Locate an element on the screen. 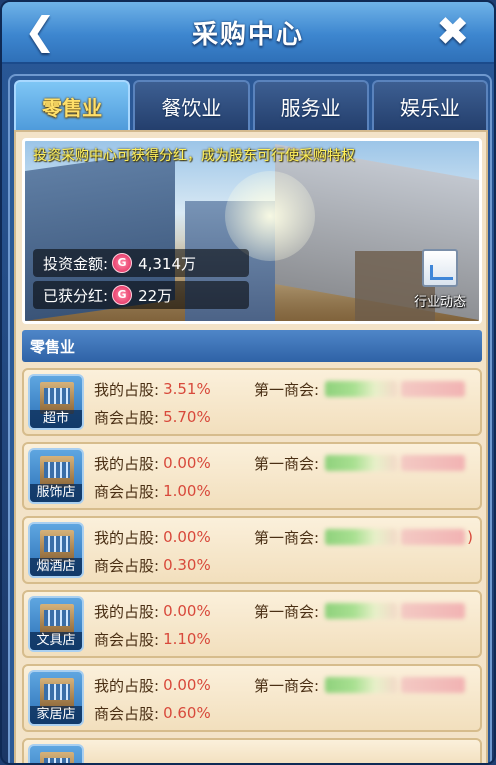  tab-retail: 零售业 is located at coordinates (72, 105).